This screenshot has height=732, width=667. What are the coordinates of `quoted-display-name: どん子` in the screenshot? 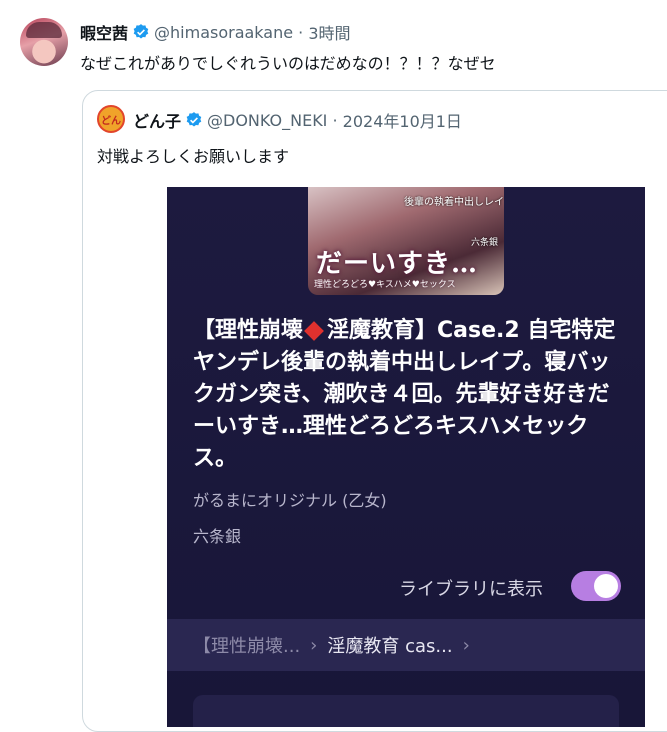 It's located at (157, 121).